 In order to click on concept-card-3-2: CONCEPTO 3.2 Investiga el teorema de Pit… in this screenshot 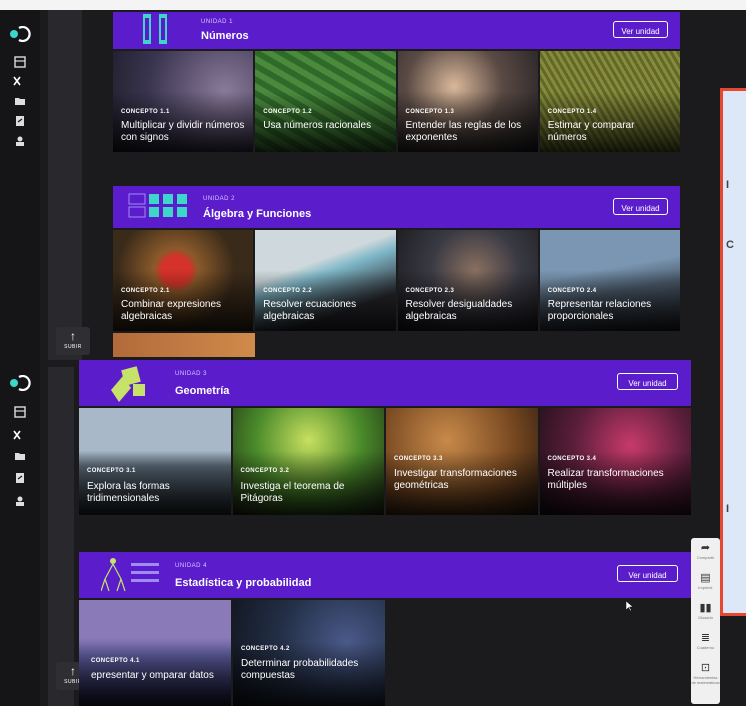, I will do `click(308, 461)`.